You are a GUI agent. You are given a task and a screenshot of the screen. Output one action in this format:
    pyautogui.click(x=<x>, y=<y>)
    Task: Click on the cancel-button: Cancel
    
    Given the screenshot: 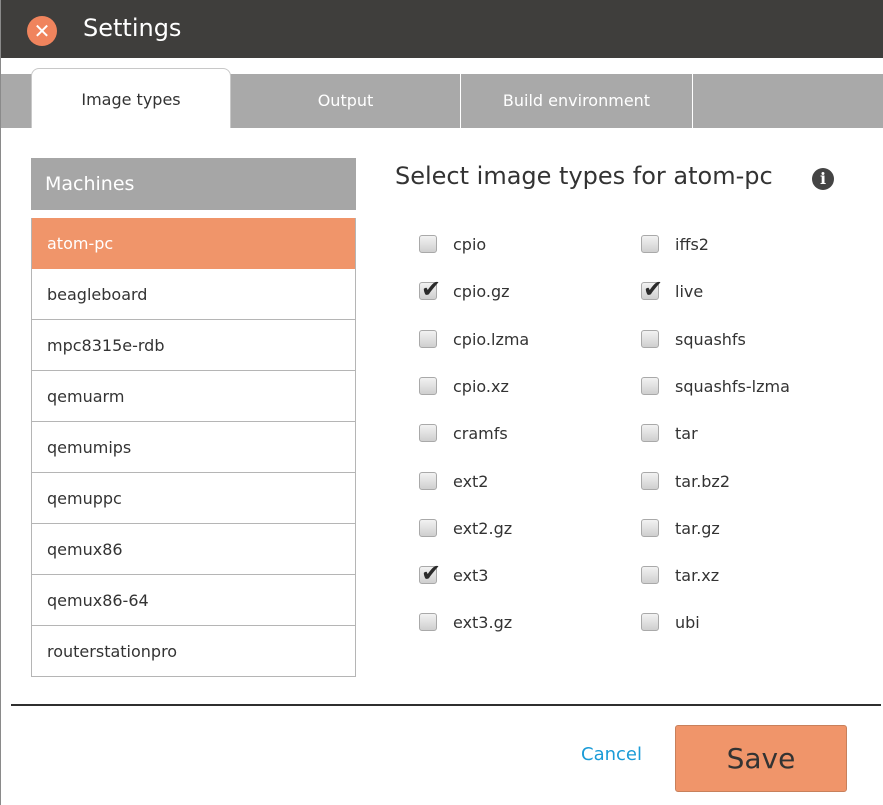 What is the action you would take?
    pyautogui.click(x=611, y=754)
    